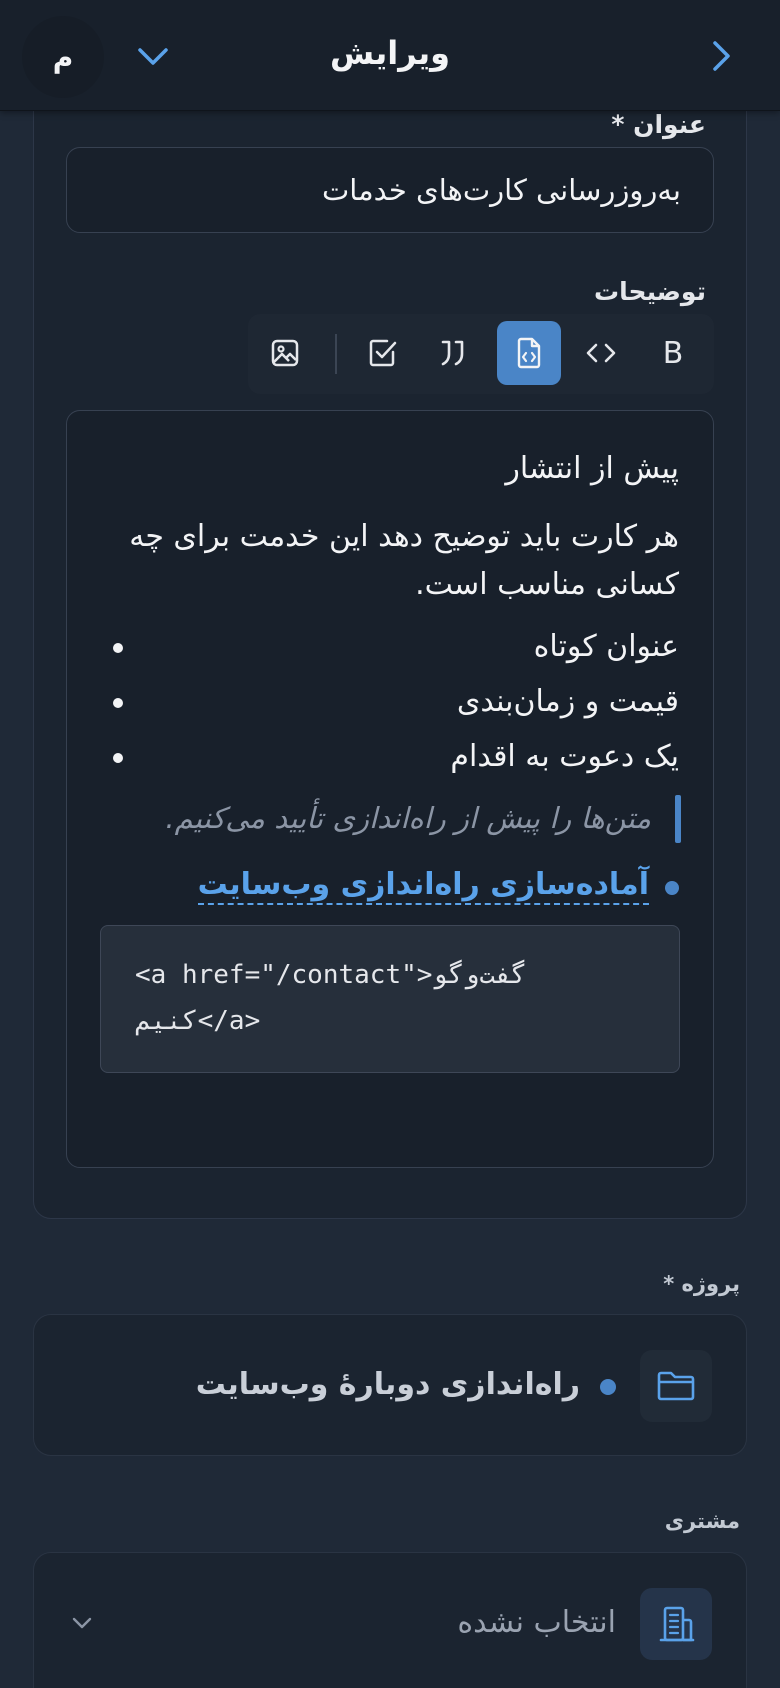  I want to click on code-block-button, so click(529, 353).